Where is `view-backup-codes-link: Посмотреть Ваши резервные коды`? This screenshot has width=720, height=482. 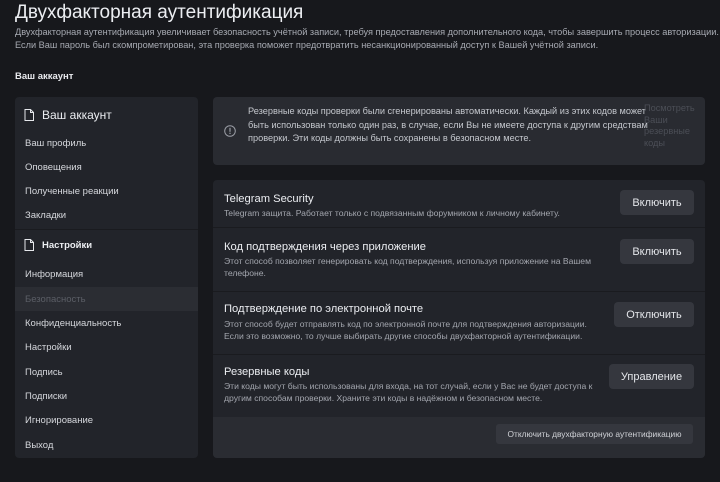 view-backup-codes-link: Посмотреть Ваши резервные коды is located at coordinates (673, 126).